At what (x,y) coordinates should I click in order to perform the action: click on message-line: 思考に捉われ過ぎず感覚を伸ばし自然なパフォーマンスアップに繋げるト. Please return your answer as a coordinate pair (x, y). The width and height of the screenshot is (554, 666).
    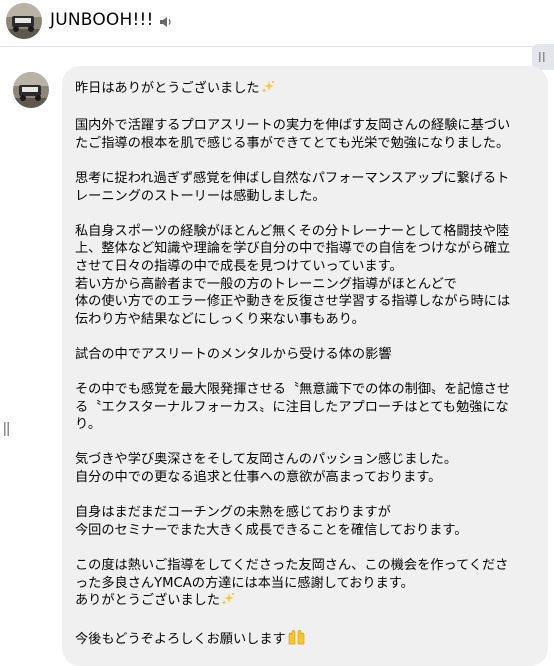
    Looking at the image, I should click on (292, 178).